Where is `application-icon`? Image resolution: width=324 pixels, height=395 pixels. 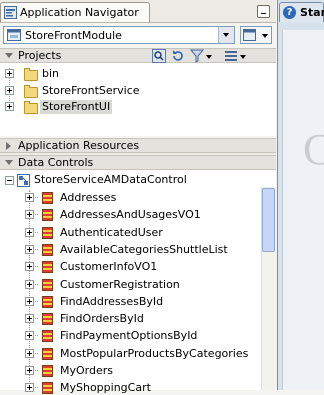 application-icon is located at coordinates (14, 35).